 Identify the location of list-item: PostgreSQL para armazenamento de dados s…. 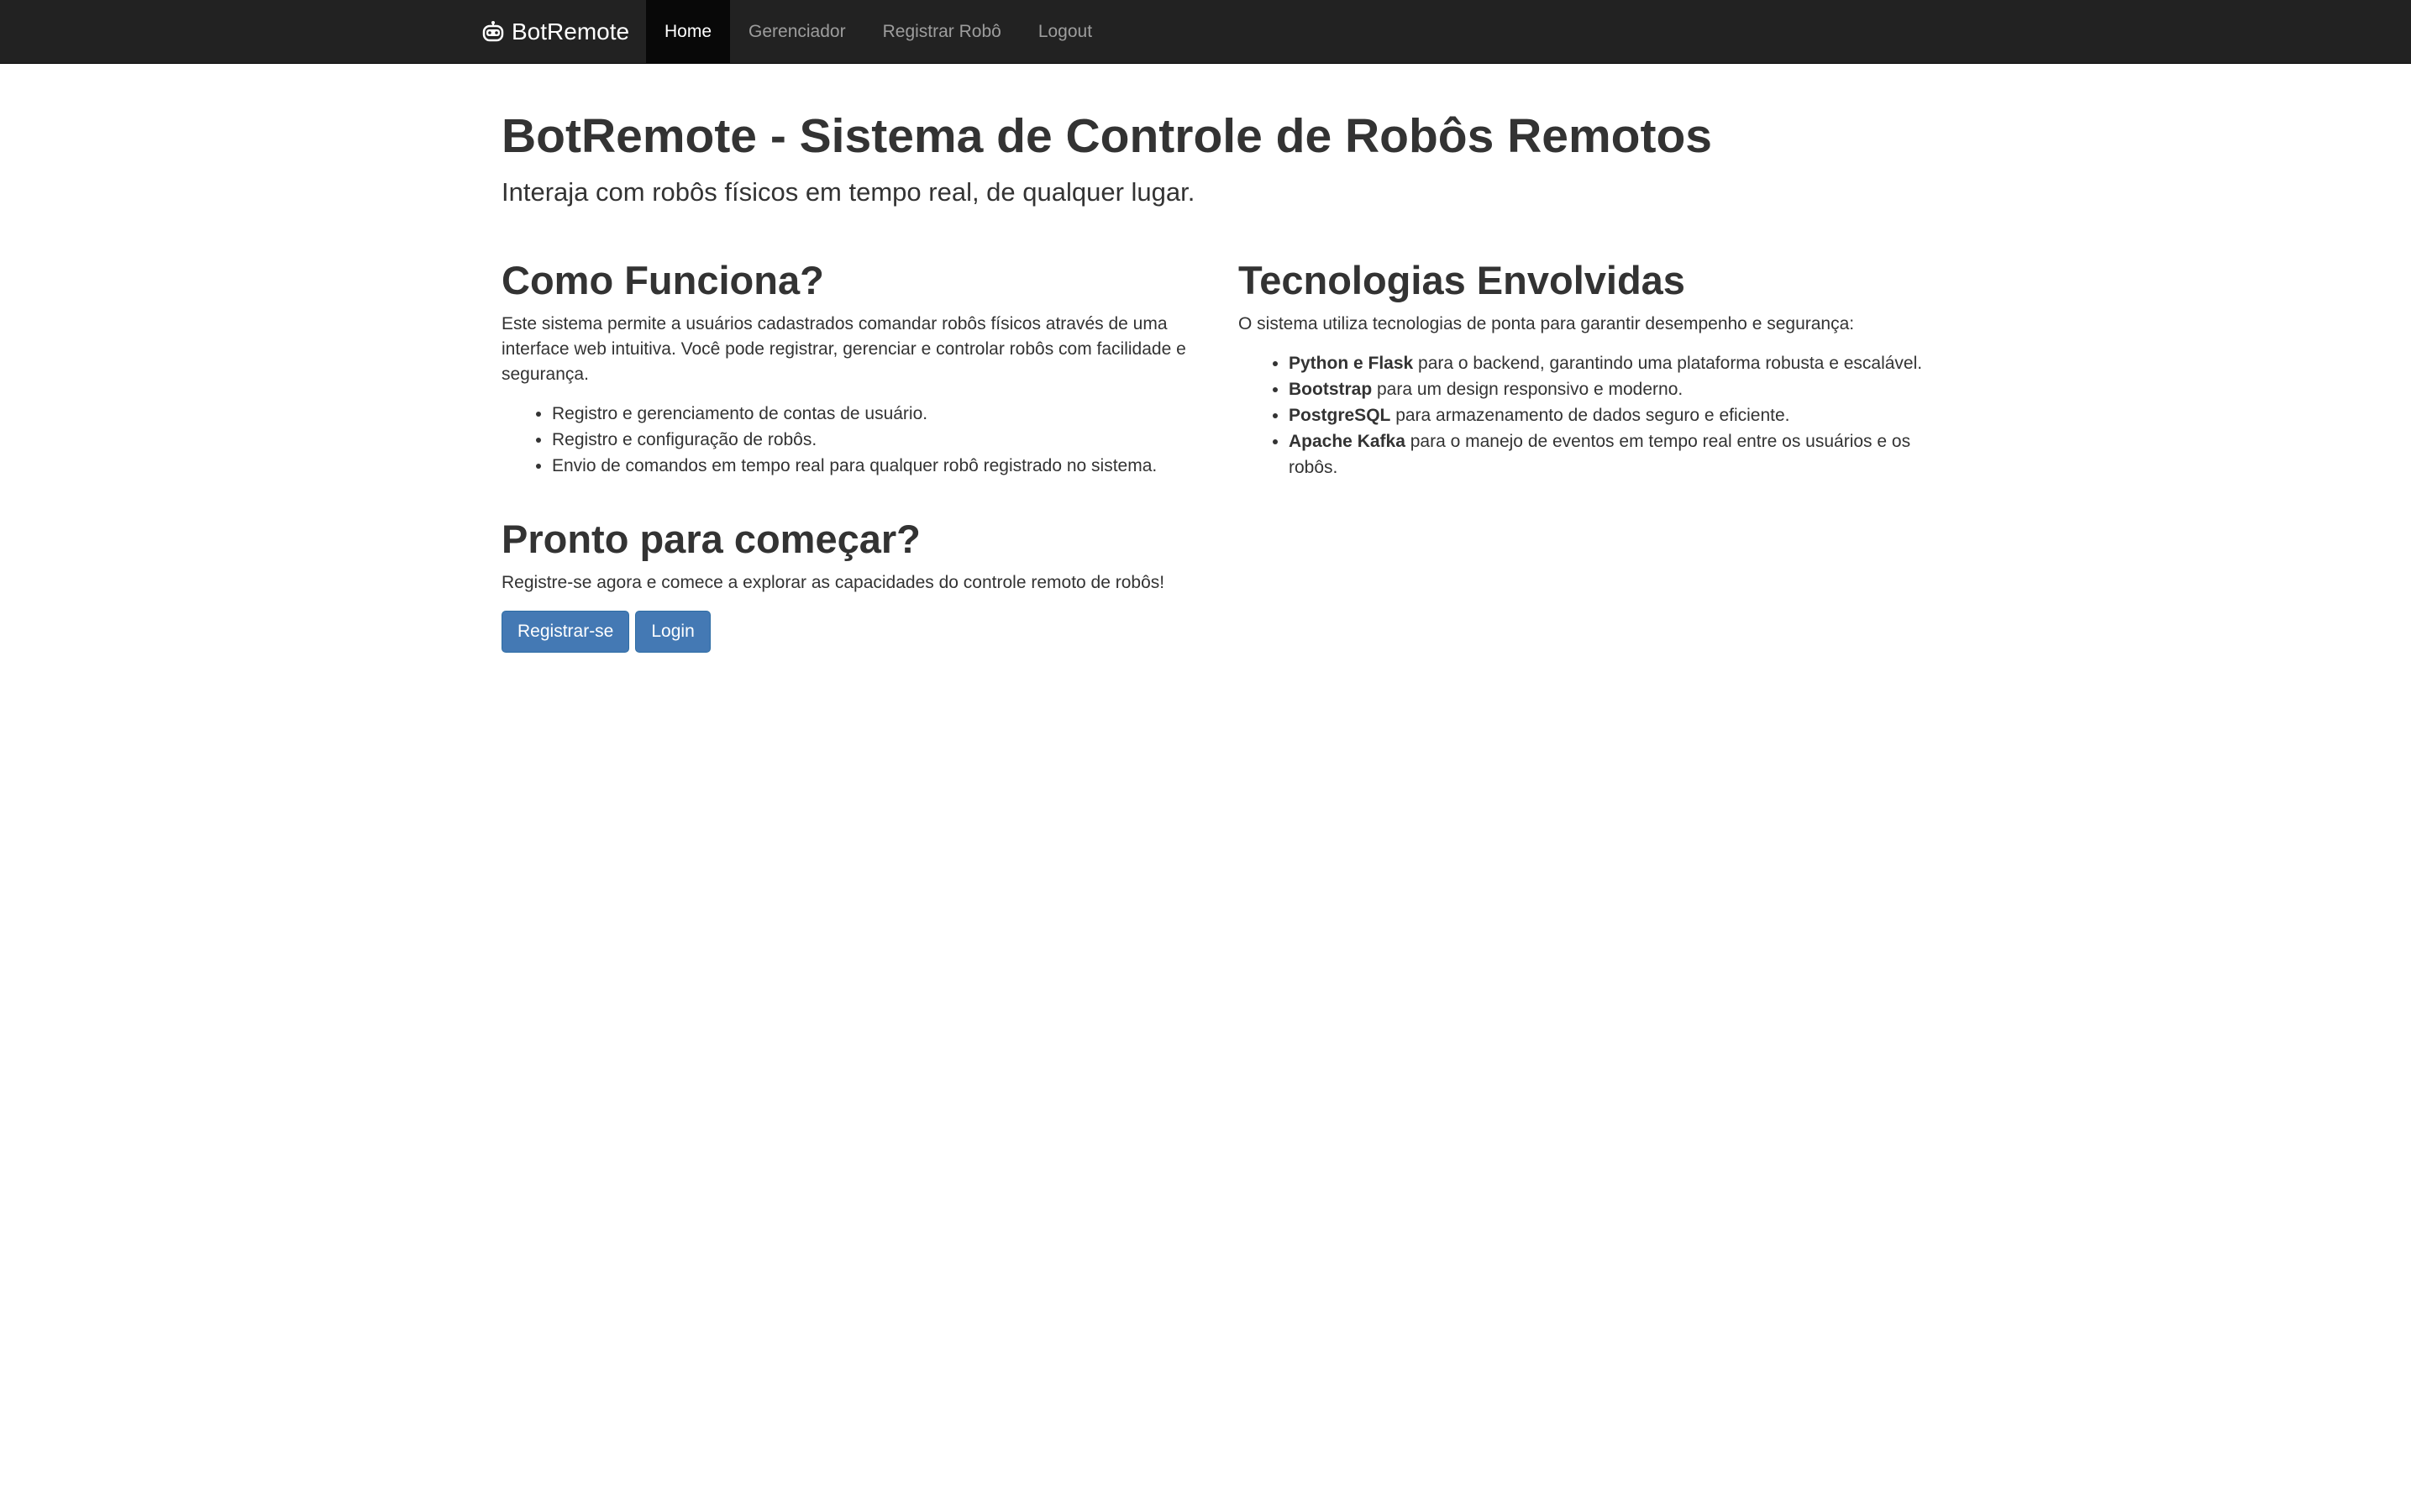
(1616, 415).